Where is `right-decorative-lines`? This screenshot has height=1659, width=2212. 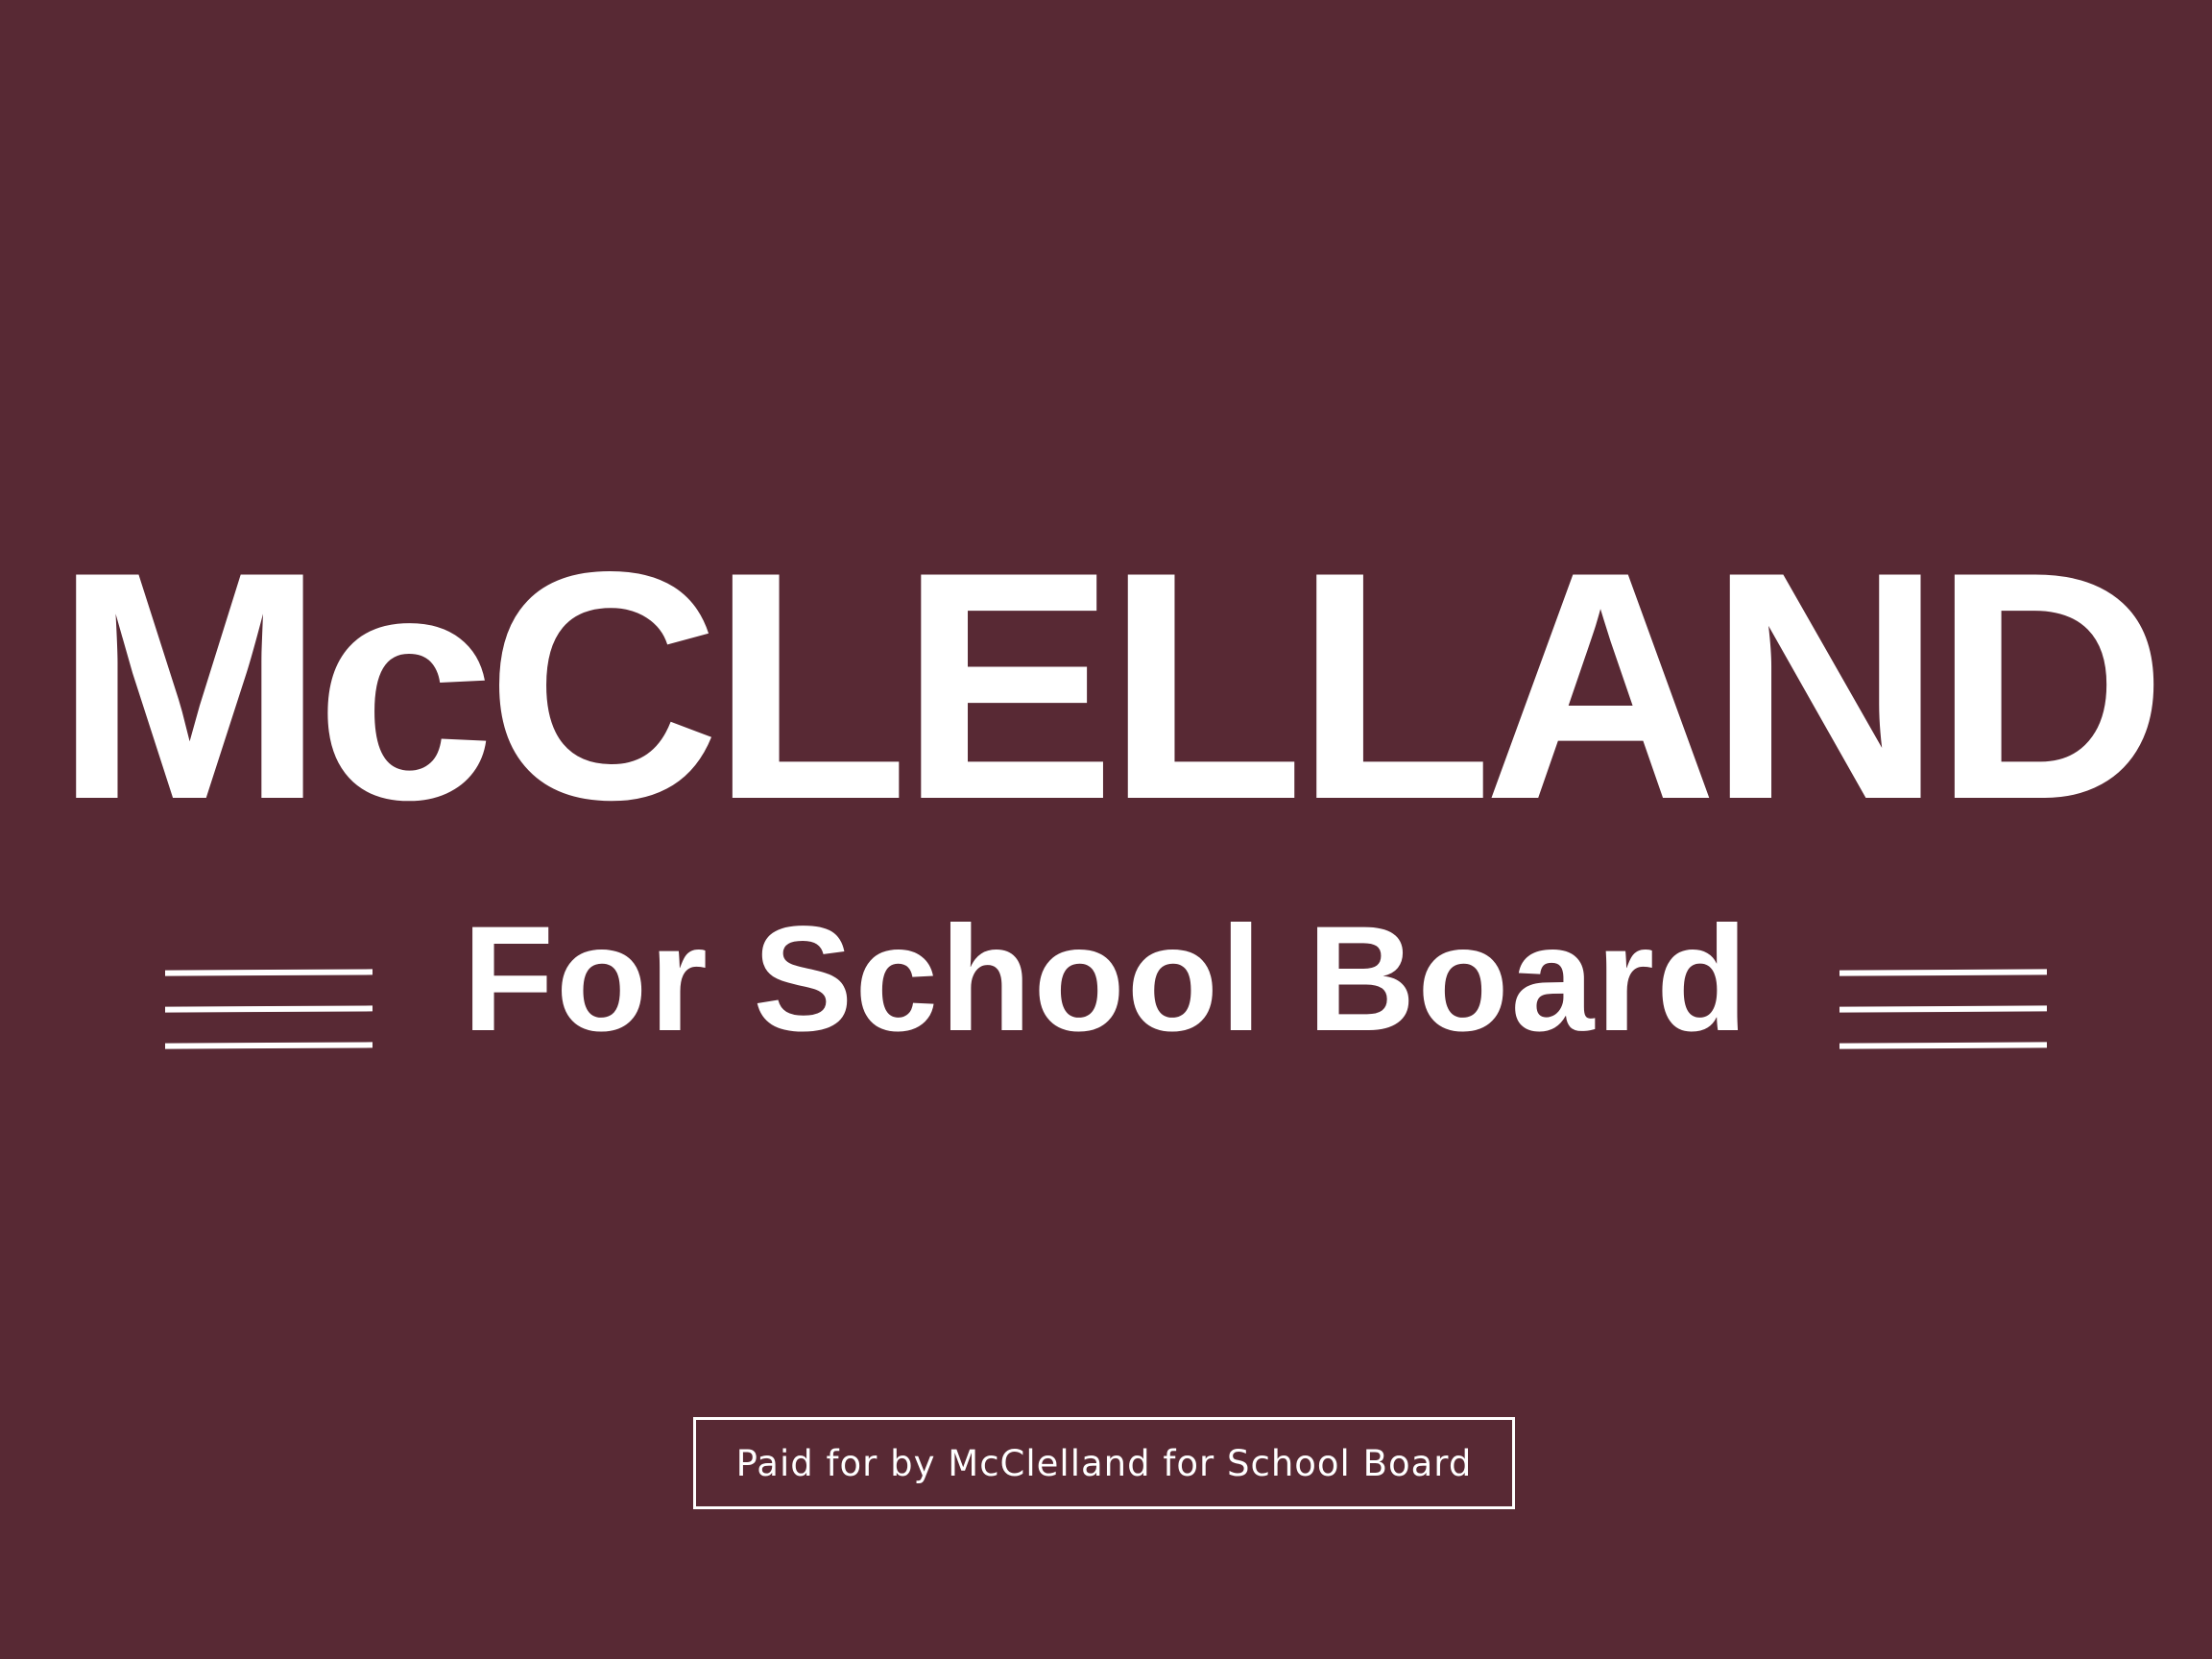
right-decorative-lines is located at coordinates (1943, 991).